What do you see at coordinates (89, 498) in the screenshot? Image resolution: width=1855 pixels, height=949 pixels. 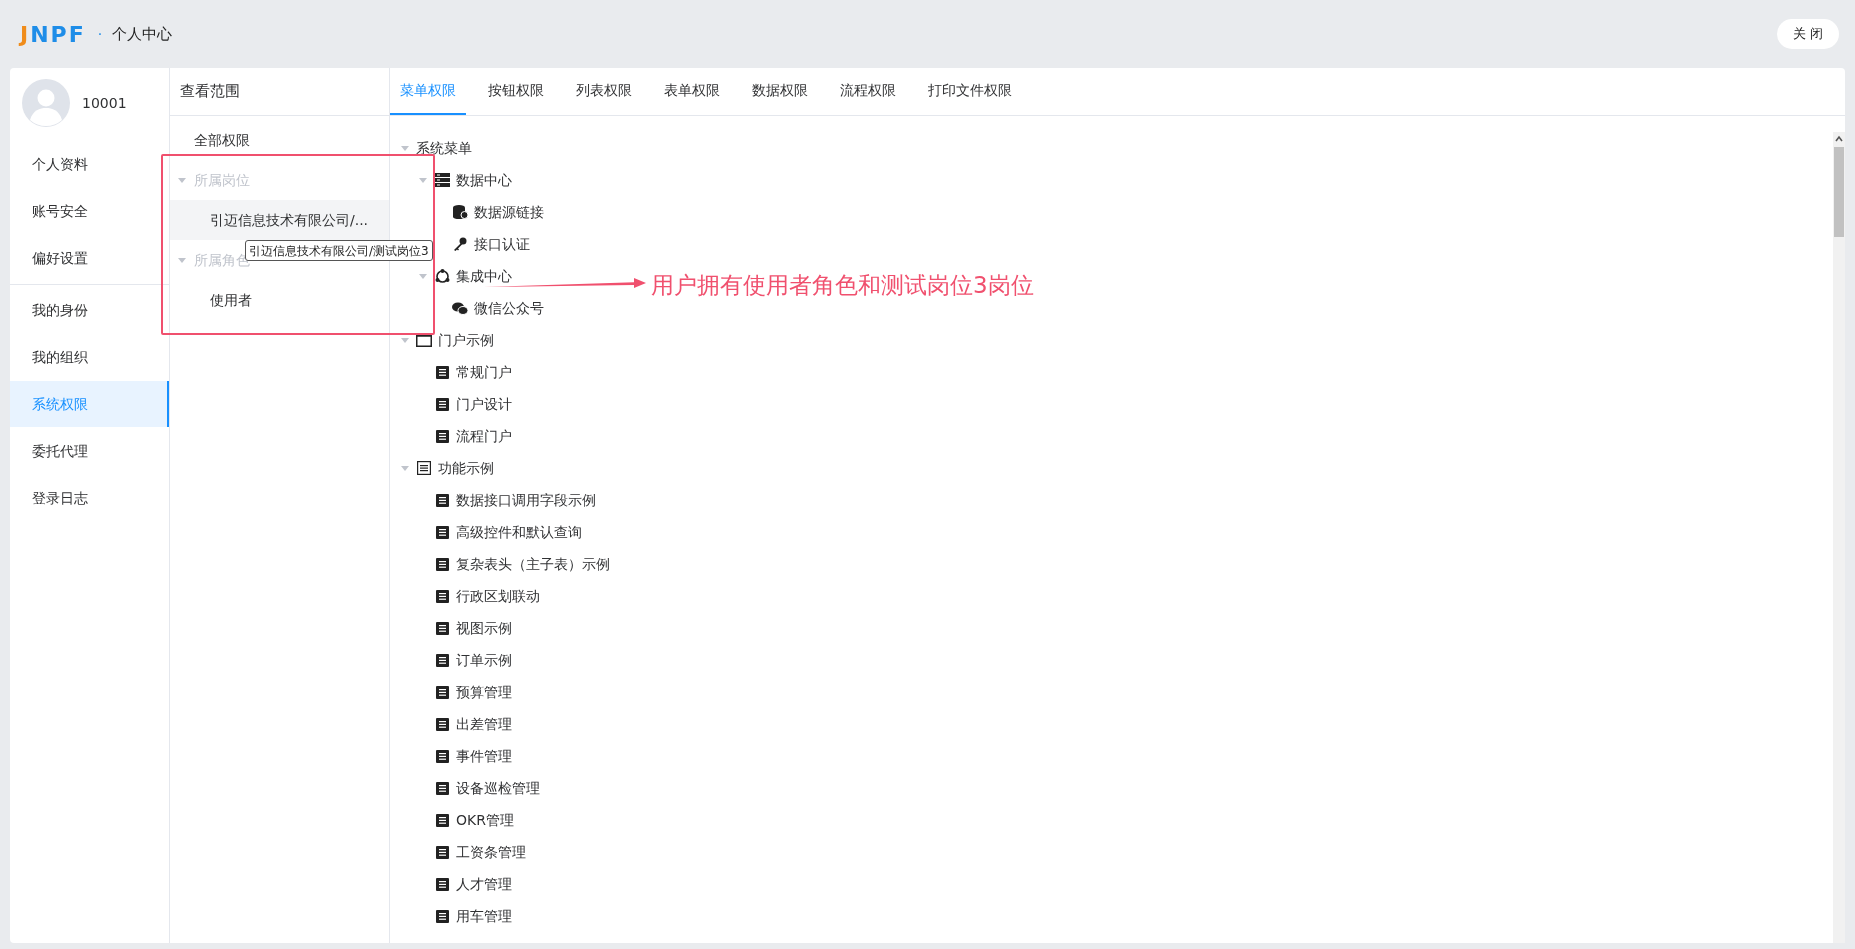 I see `sidebar-item: 登录日志` at bounding box center [89, 498].